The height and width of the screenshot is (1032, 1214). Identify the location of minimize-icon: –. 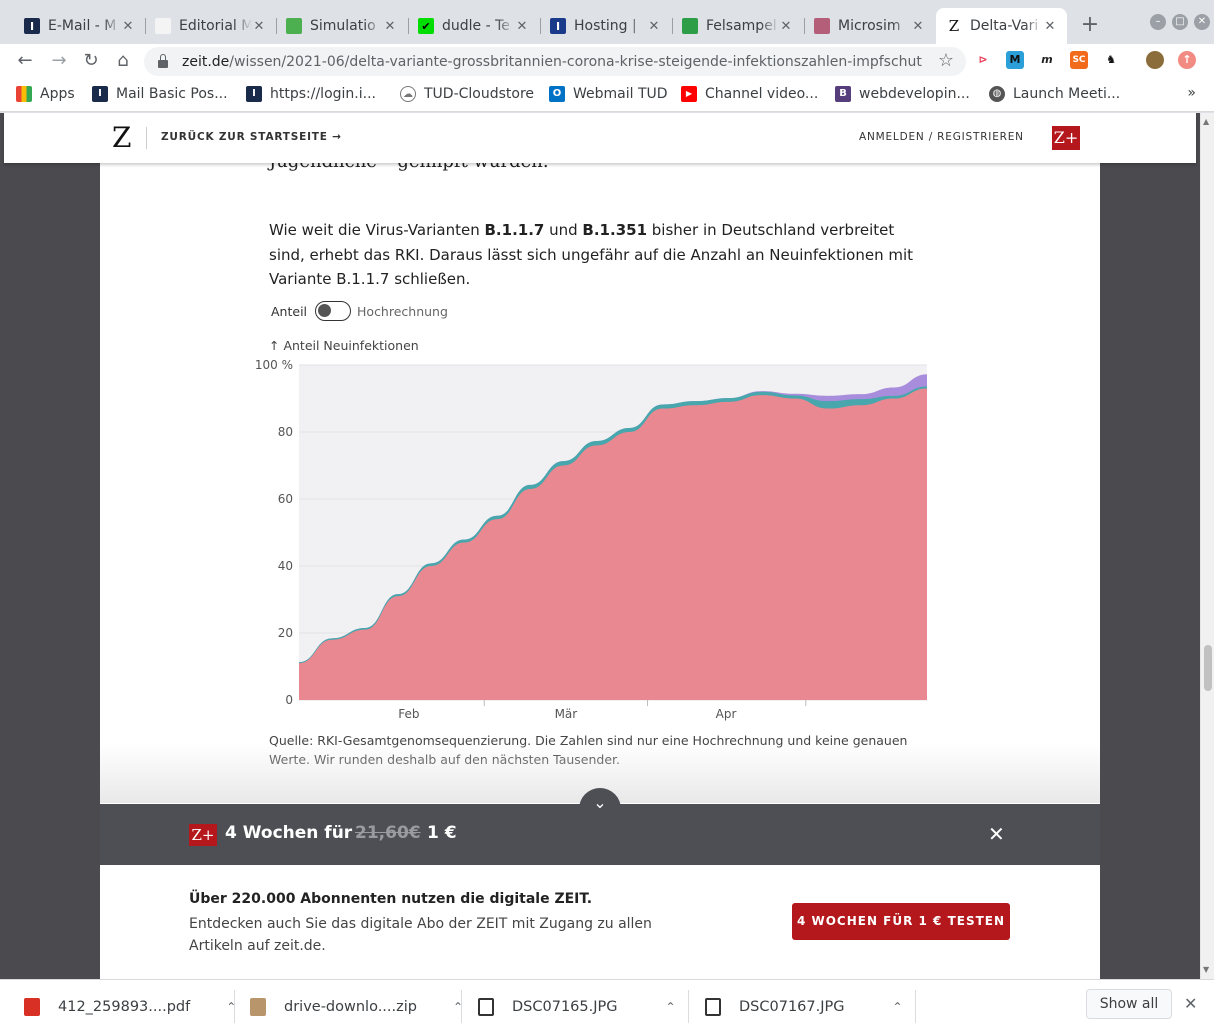
(1158, 22).